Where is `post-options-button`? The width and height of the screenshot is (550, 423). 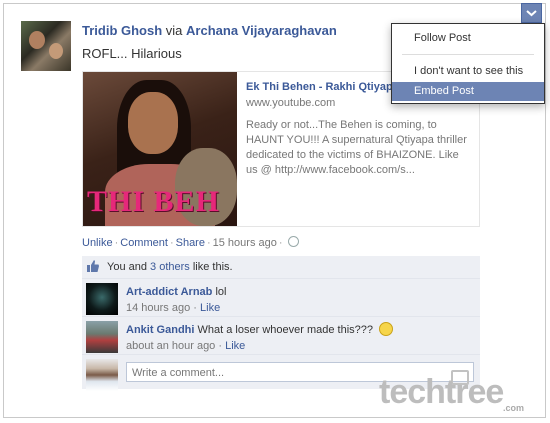 post-options-button is located at coordinates (531, 13).